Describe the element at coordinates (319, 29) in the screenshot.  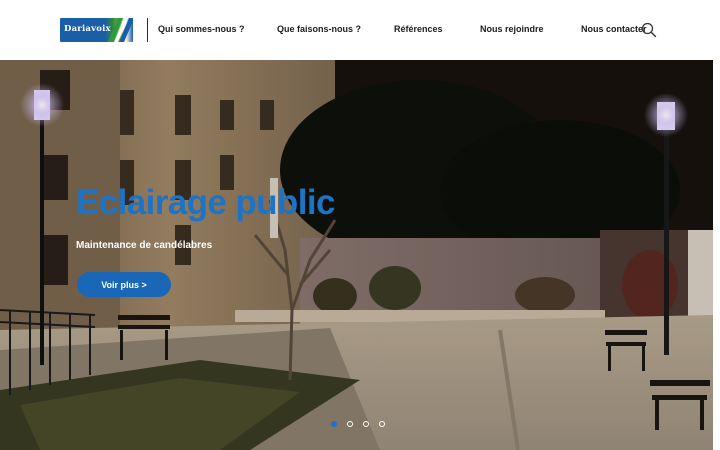
I see `nav-item-que-faisons-nous: Que faisons-nous ?` at that location.